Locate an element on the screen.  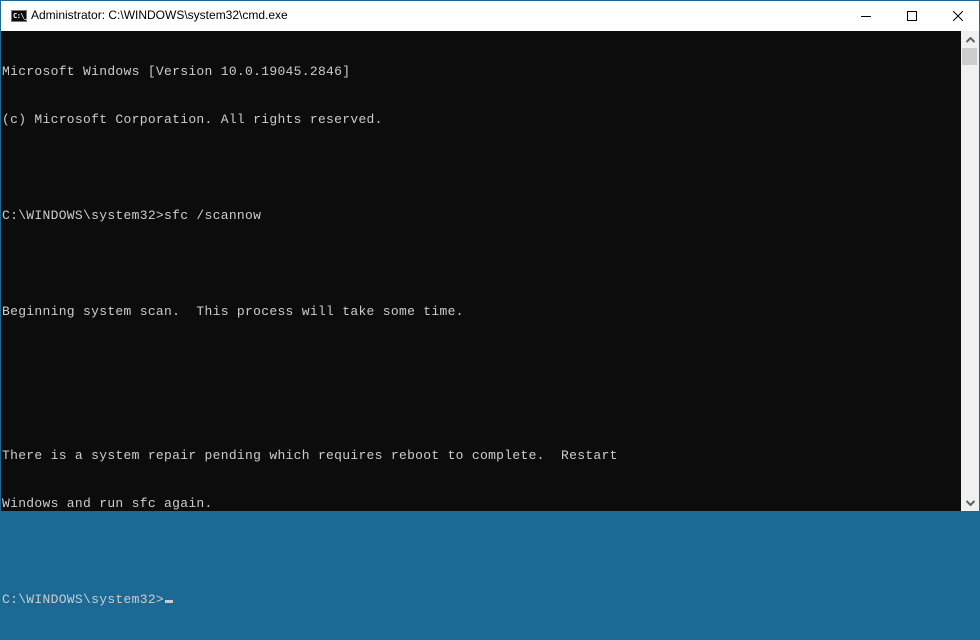
scroll-thumb is located at coordinates (969, 56).